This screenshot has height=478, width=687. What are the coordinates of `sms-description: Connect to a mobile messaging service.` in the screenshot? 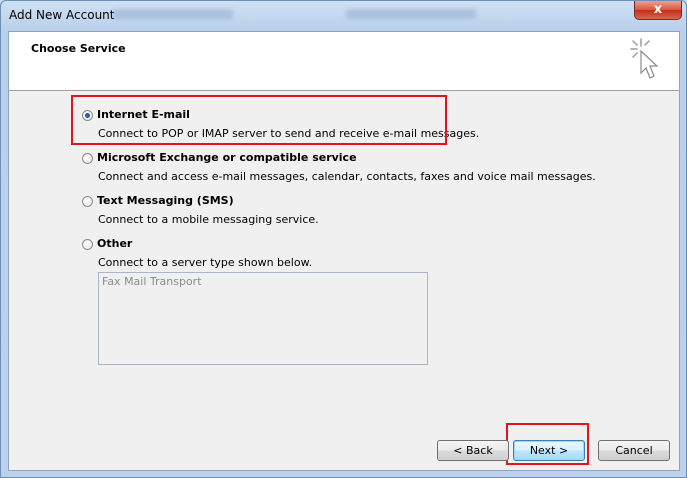 It's located at (208, 219).